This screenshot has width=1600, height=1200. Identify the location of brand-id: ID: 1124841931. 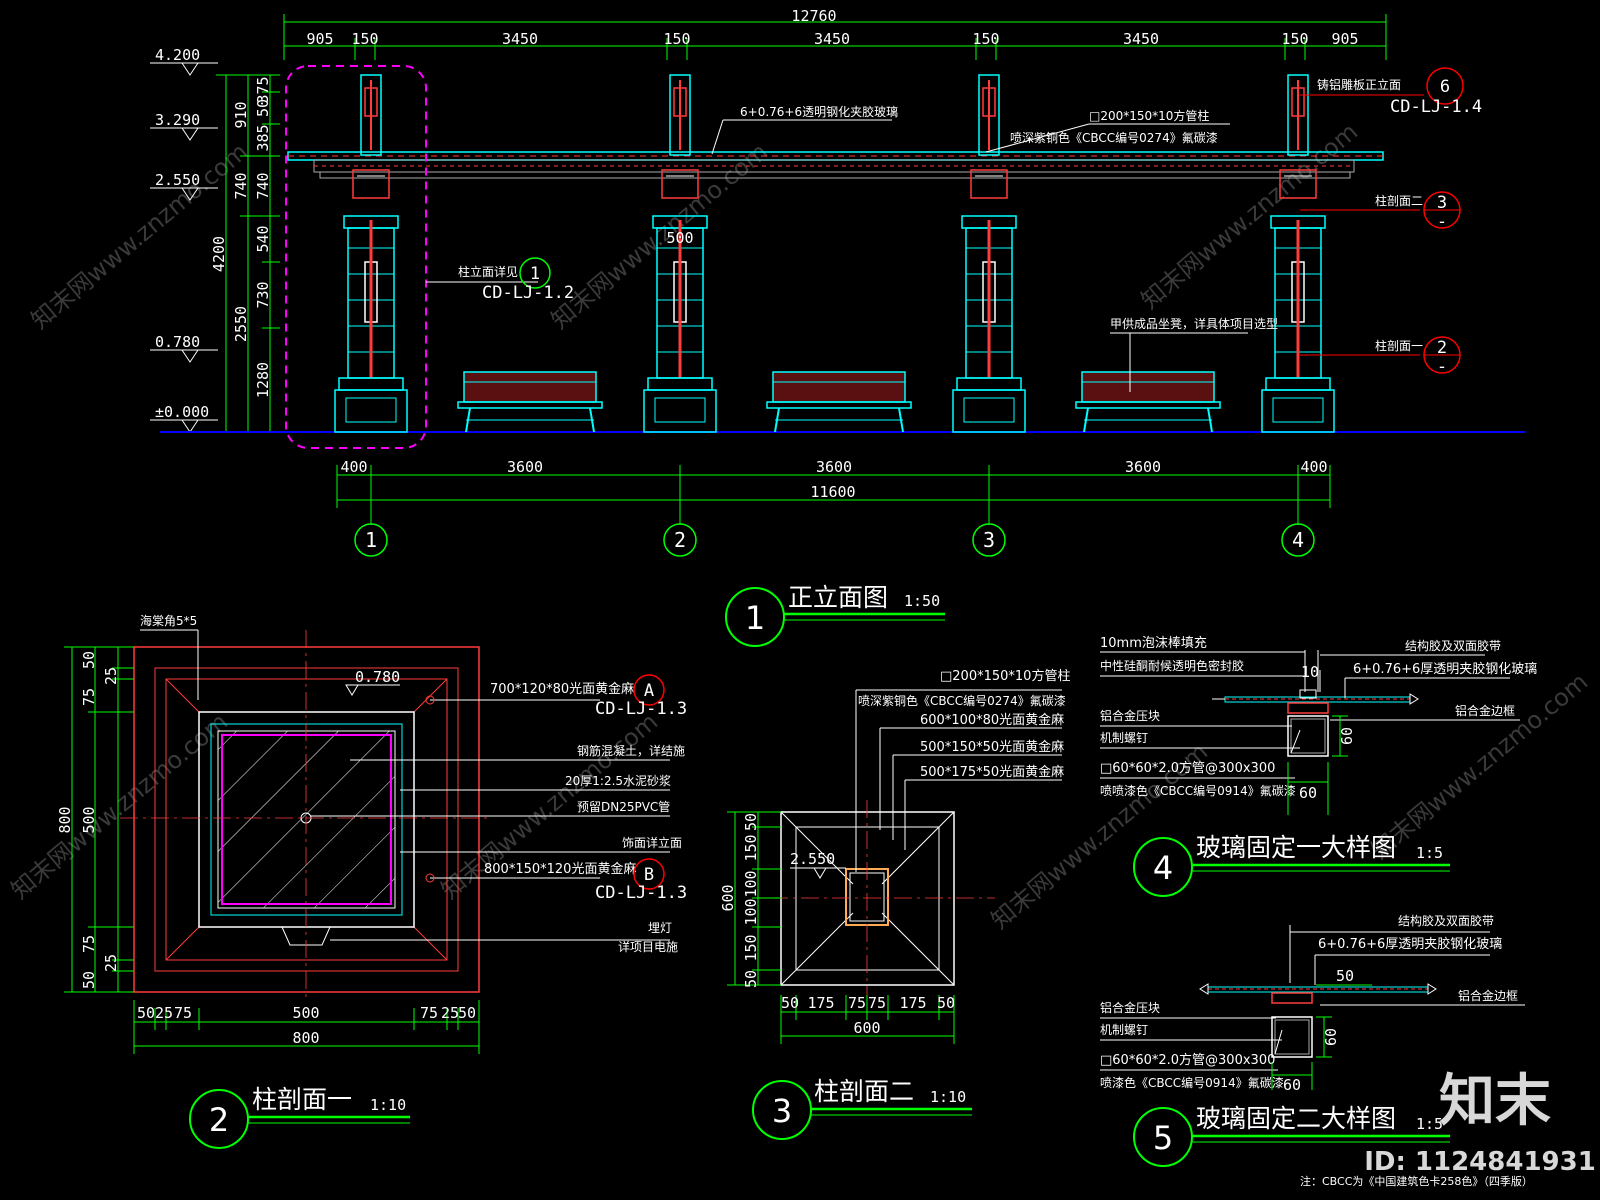
(1480, 1162).